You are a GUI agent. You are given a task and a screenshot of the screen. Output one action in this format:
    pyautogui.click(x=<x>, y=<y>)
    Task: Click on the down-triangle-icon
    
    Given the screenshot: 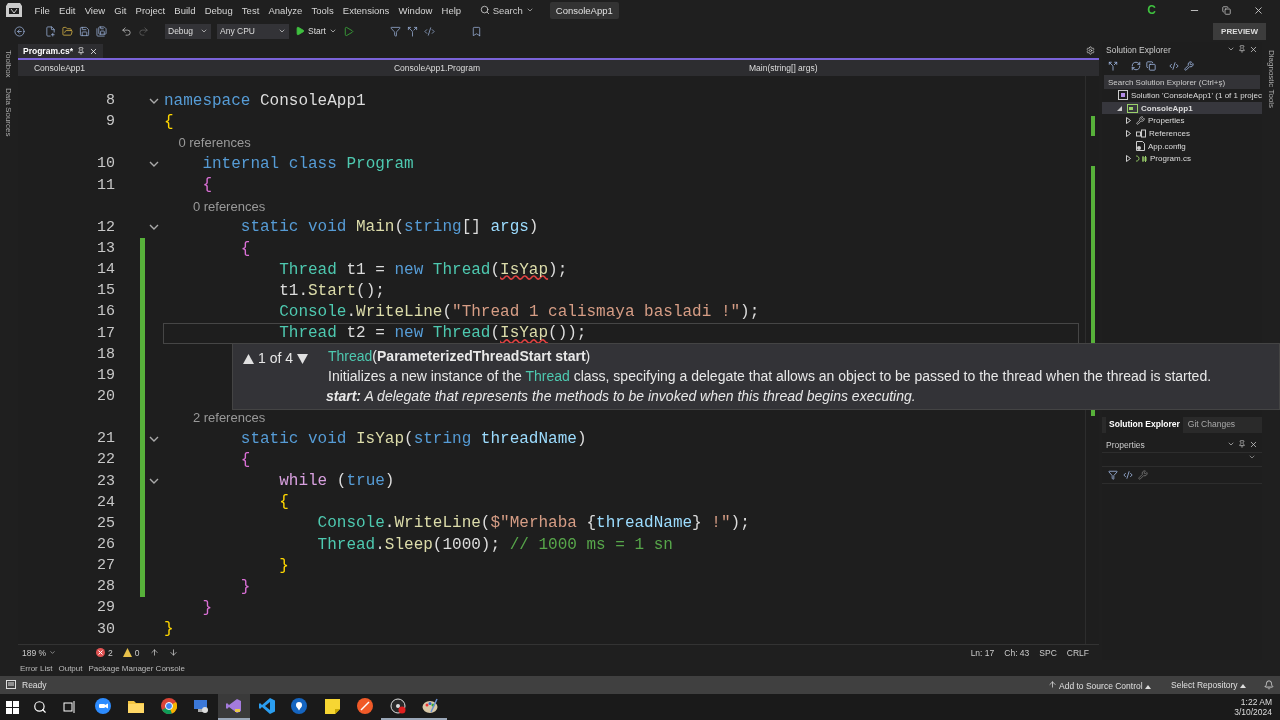 What is the action you would take?
    pyautogui.click(x=303, y=359)
    